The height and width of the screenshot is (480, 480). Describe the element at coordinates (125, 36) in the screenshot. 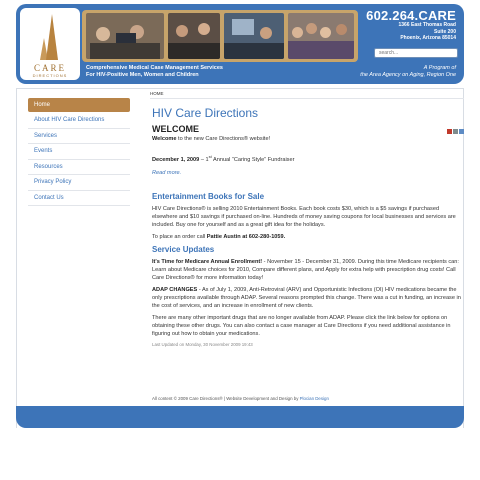

I see `photo-office-workers` at that location.